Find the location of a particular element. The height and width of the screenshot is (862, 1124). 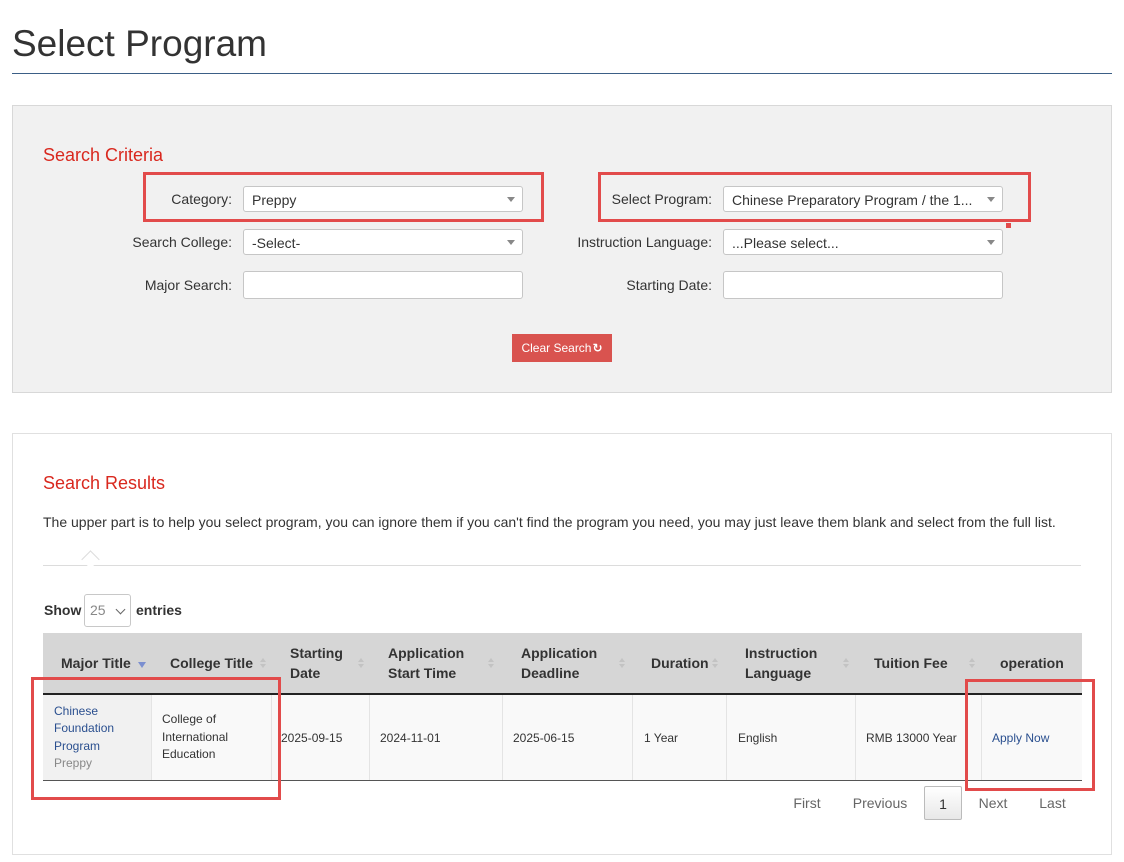

column-starting-date-line2: Date is located at coordinates (305, 673).